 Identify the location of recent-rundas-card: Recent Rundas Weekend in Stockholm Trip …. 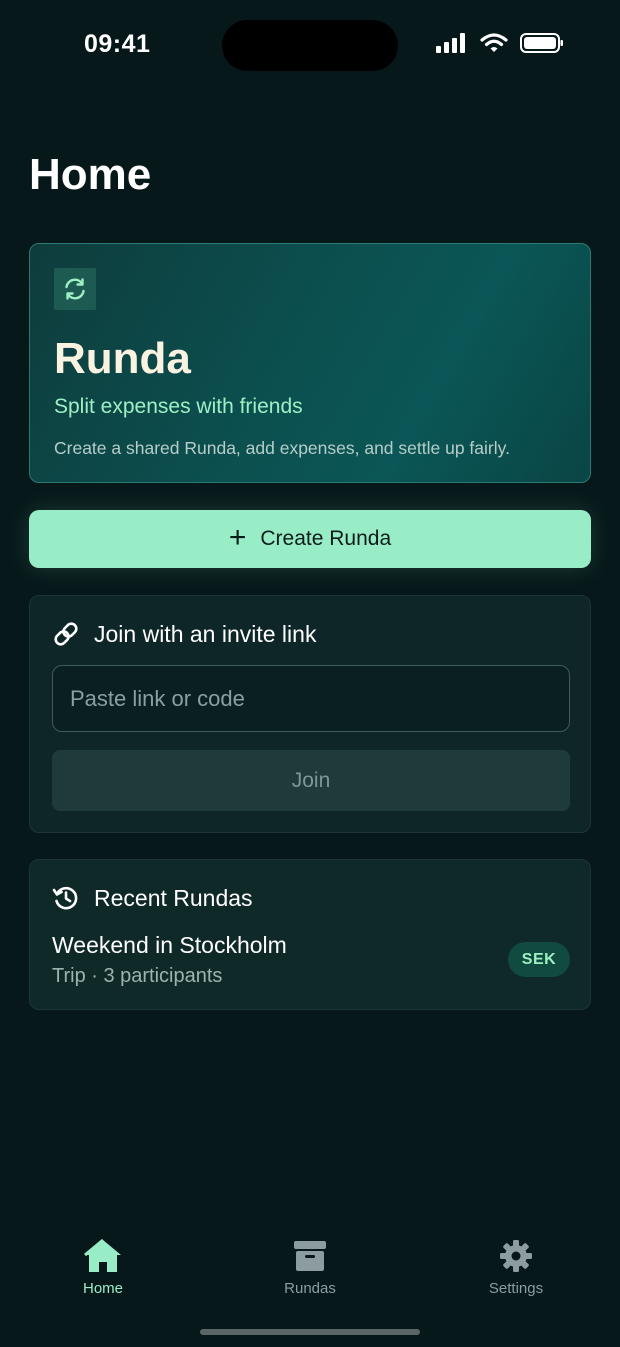
(310, 934).